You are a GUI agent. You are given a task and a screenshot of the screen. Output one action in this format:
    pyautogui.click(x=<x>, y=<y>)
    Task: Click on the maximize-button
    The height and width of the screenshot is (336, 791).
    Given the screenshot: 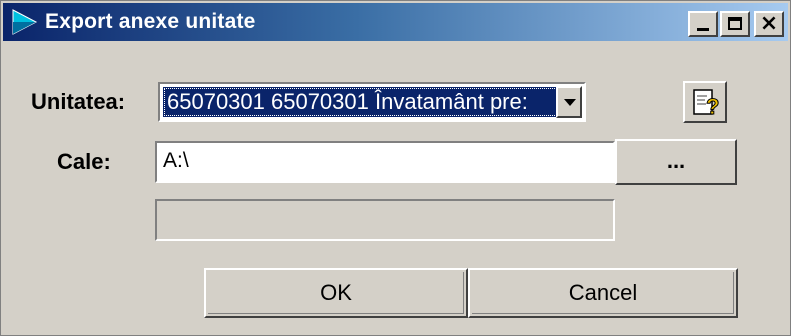 What is the action you would take?
    pyautogui.click(x=735, y=24)
    